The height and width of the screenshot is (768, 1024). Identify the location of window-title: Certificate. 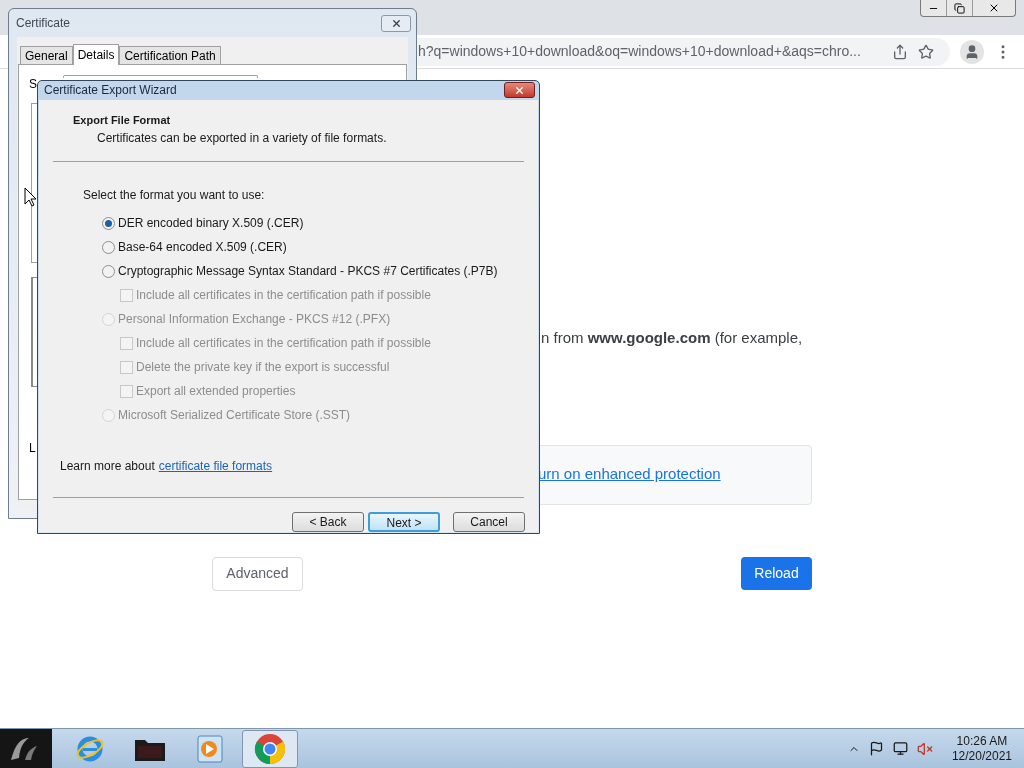
(43, 23).